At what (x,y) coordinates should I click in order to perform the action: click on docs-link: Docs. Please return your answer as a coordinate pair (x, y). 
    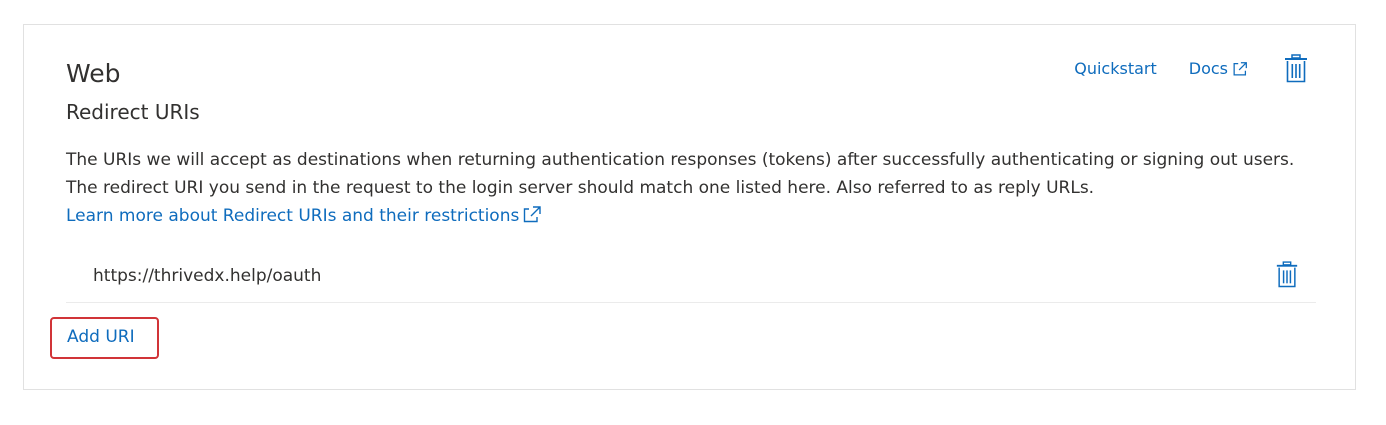
    Looking at the image, I should click on (1219, 69).